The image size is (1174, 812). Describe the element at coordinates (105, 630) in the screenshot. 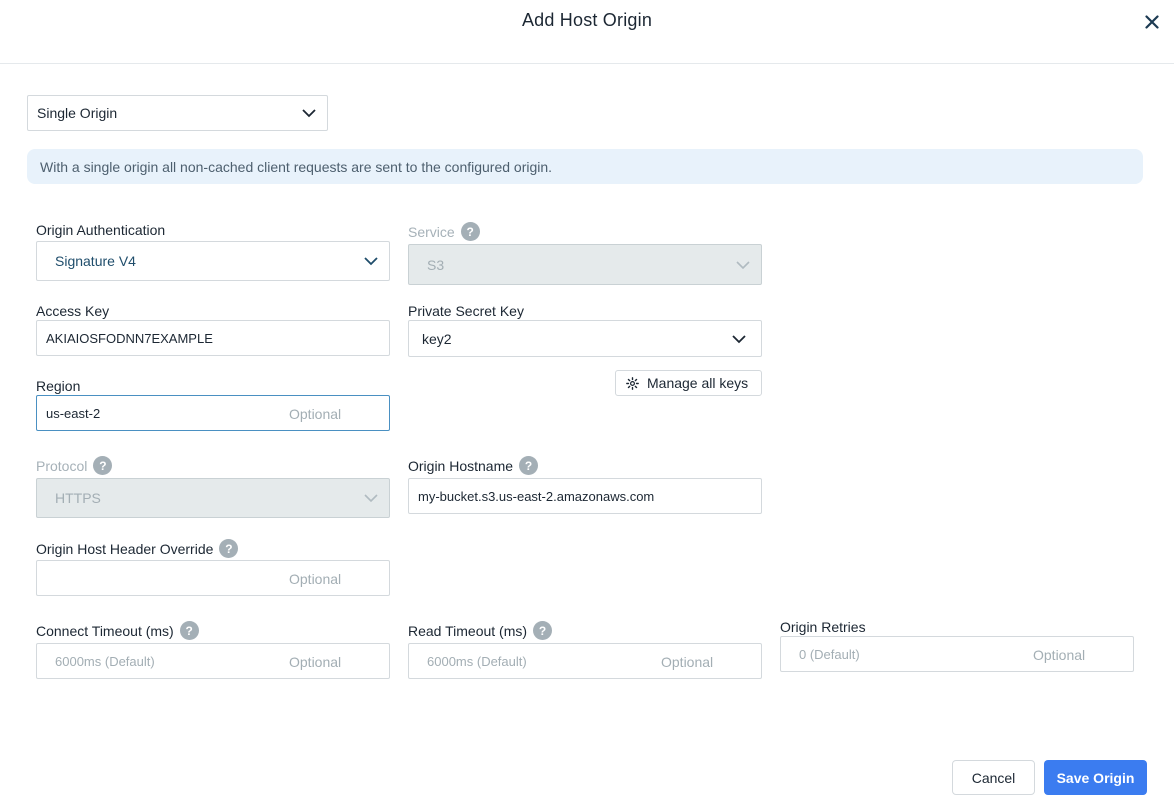

I see `connect-timeout-label-text: Connect Timeout (ms)` at that location.